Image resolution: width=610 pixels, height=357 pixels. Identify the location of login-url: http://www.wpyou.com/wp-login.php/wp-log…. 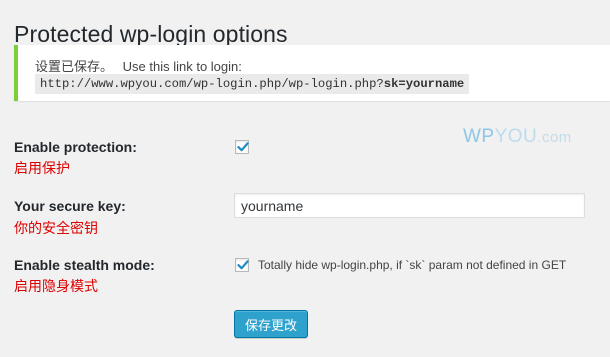
(252, 84).